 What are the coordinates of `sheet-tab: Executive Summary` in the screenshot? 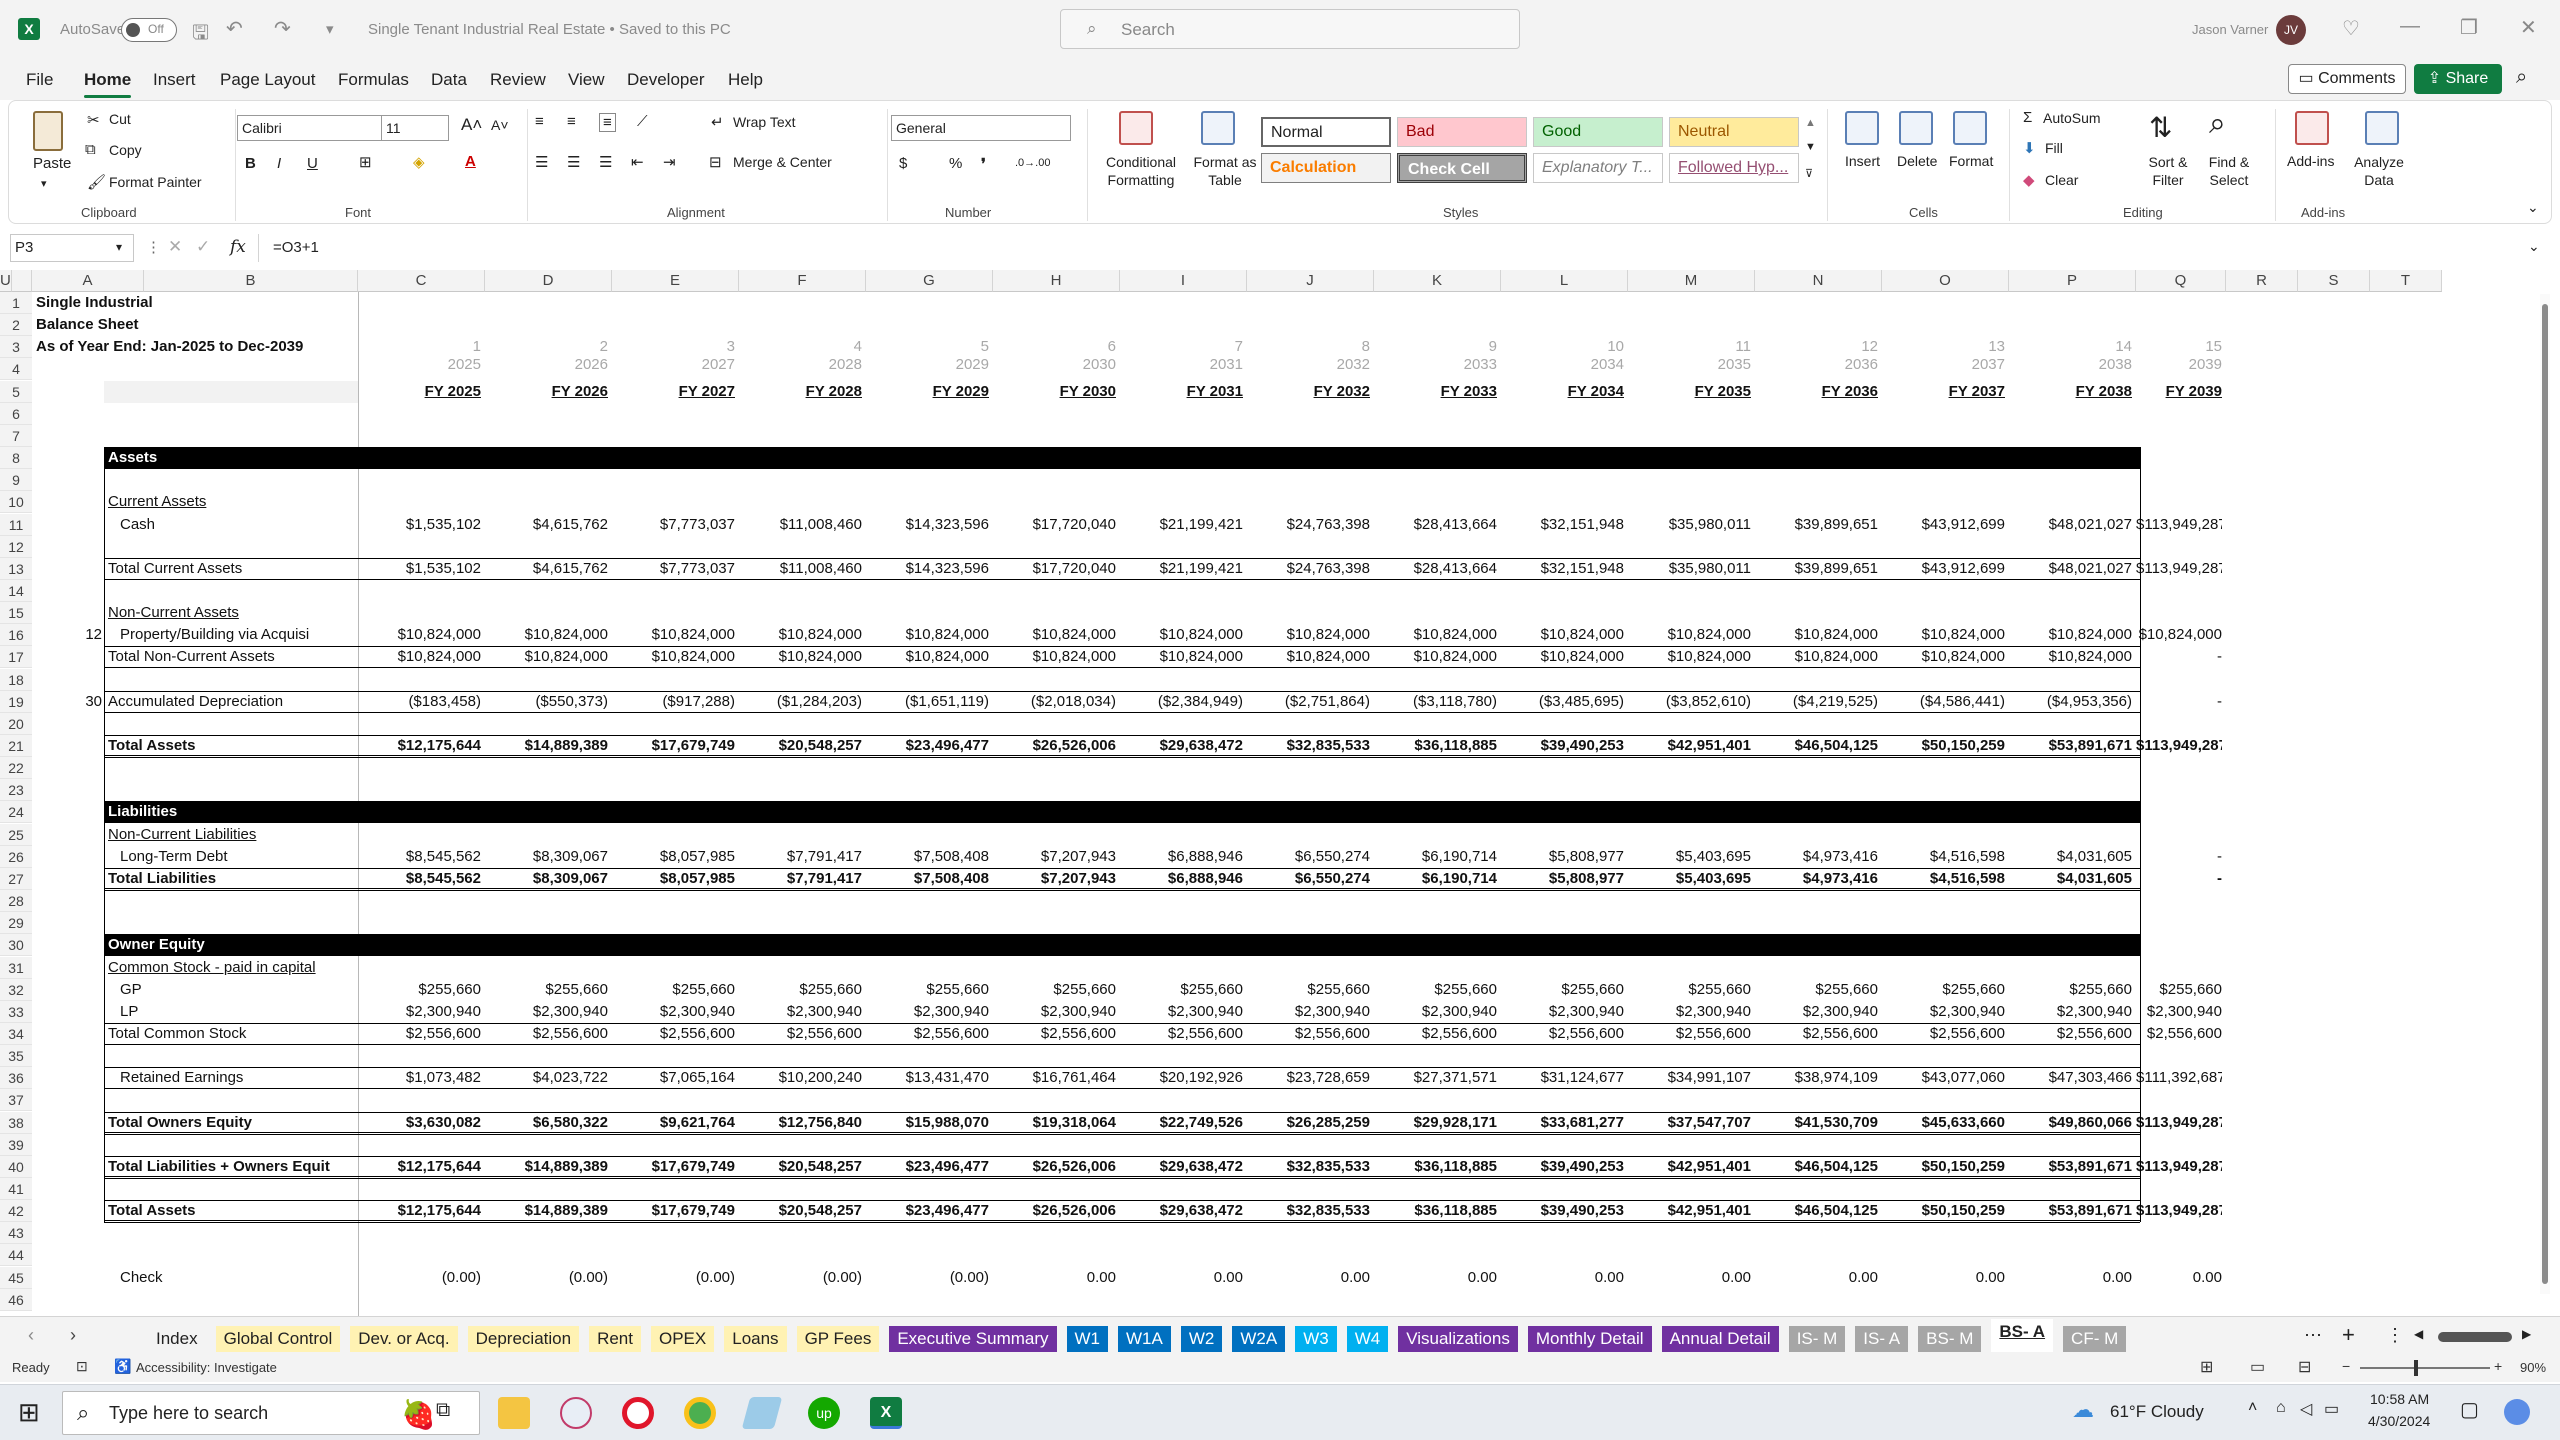 It's located at (973, 1339).